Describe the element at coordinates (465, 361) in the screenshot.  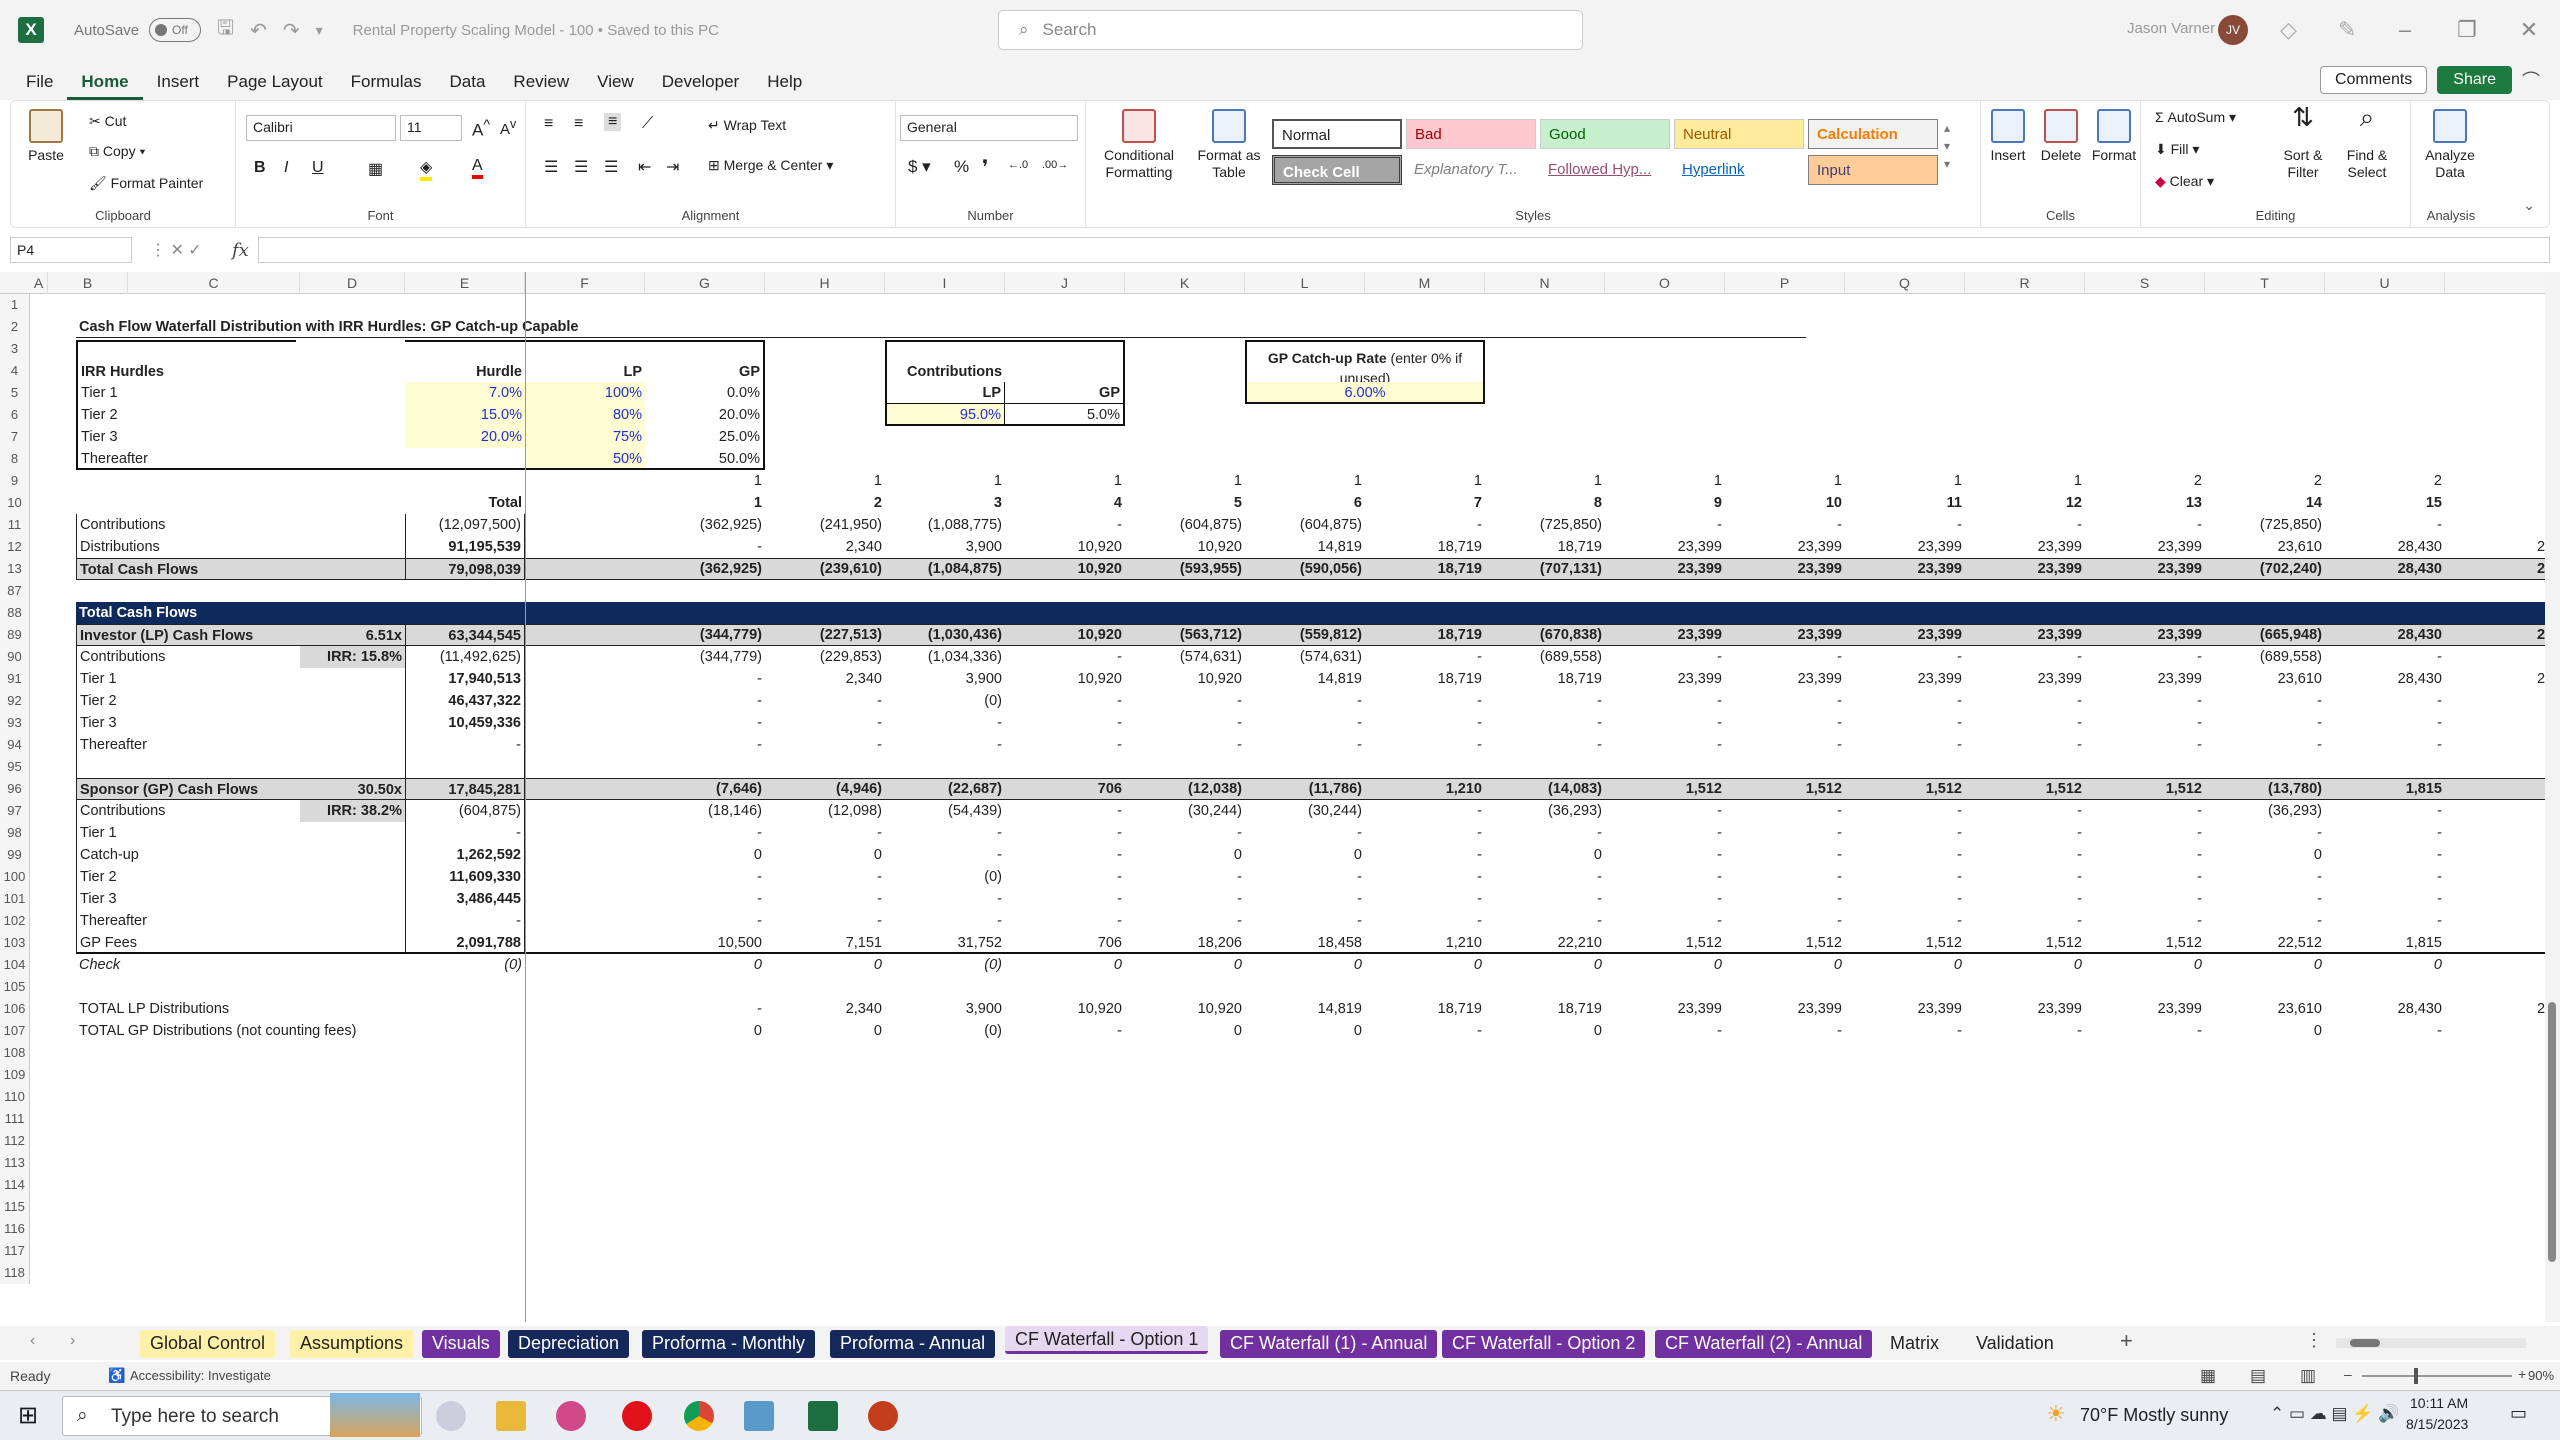
I see `hurdles-header-hurdle: Hurdle` at that location.